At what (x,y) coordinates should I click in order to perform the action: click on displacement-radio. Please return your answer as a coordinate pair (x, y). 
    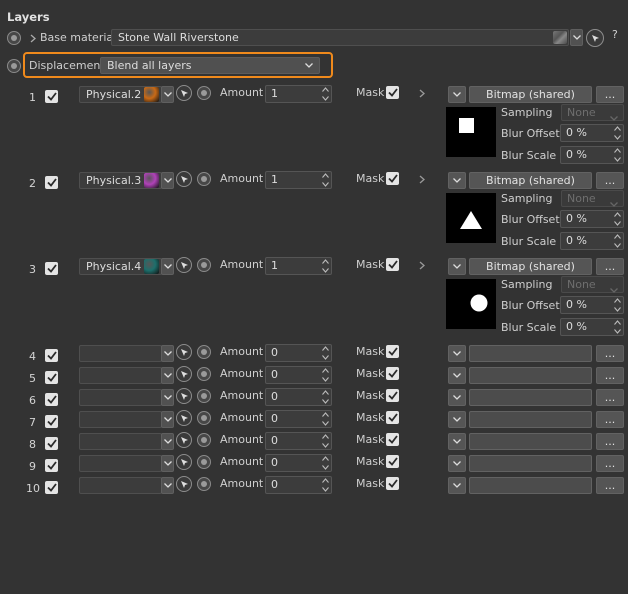
    Looking at the image, I should click on (14, 66).